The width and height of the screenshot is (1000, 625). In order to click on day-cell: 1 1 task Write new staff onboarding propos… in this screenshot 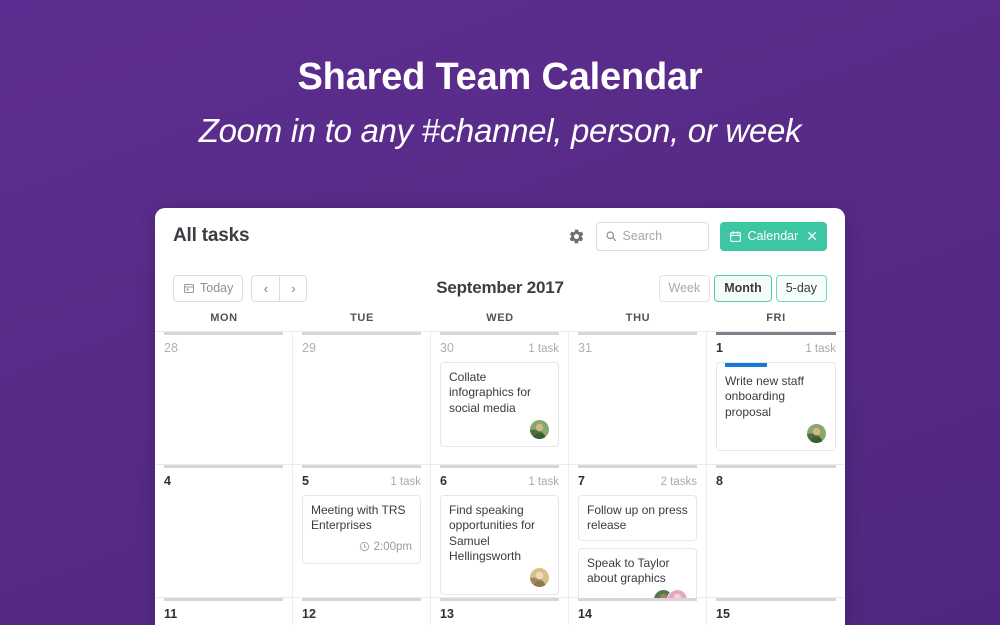, I will do `click(776, 398)`.